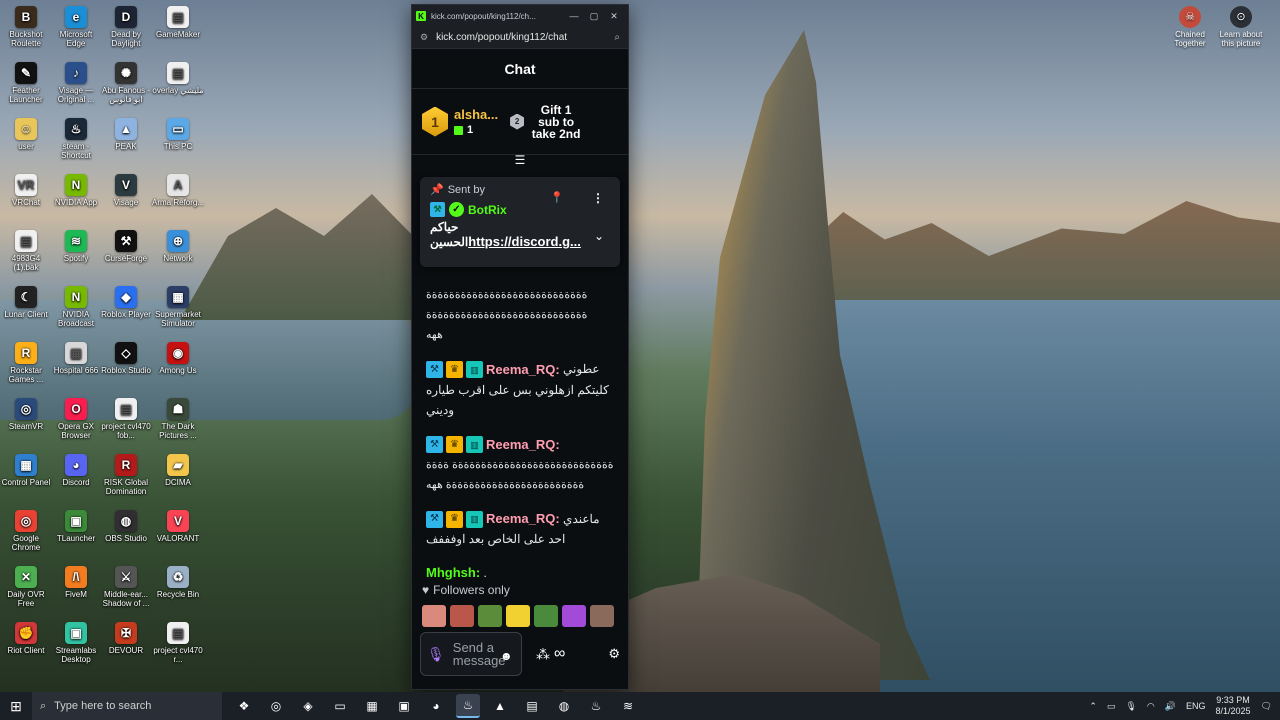  I want to click on desktop-icon: B Buckshot Roulette, so click(26, 27).